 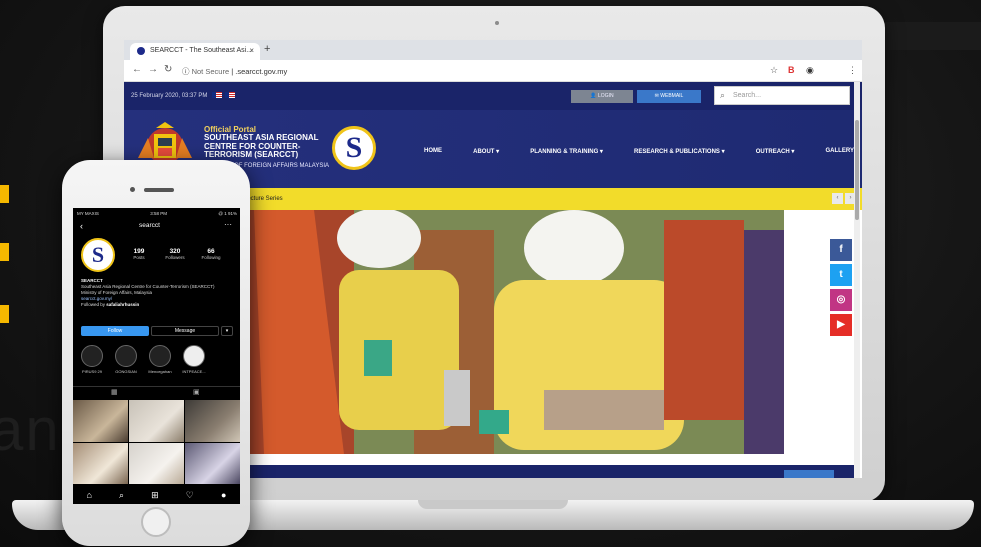 What do you see at coordinates (149, 225) in the screenshot?
I see `ig-handle: searcct` at bounding box center [149, 225].